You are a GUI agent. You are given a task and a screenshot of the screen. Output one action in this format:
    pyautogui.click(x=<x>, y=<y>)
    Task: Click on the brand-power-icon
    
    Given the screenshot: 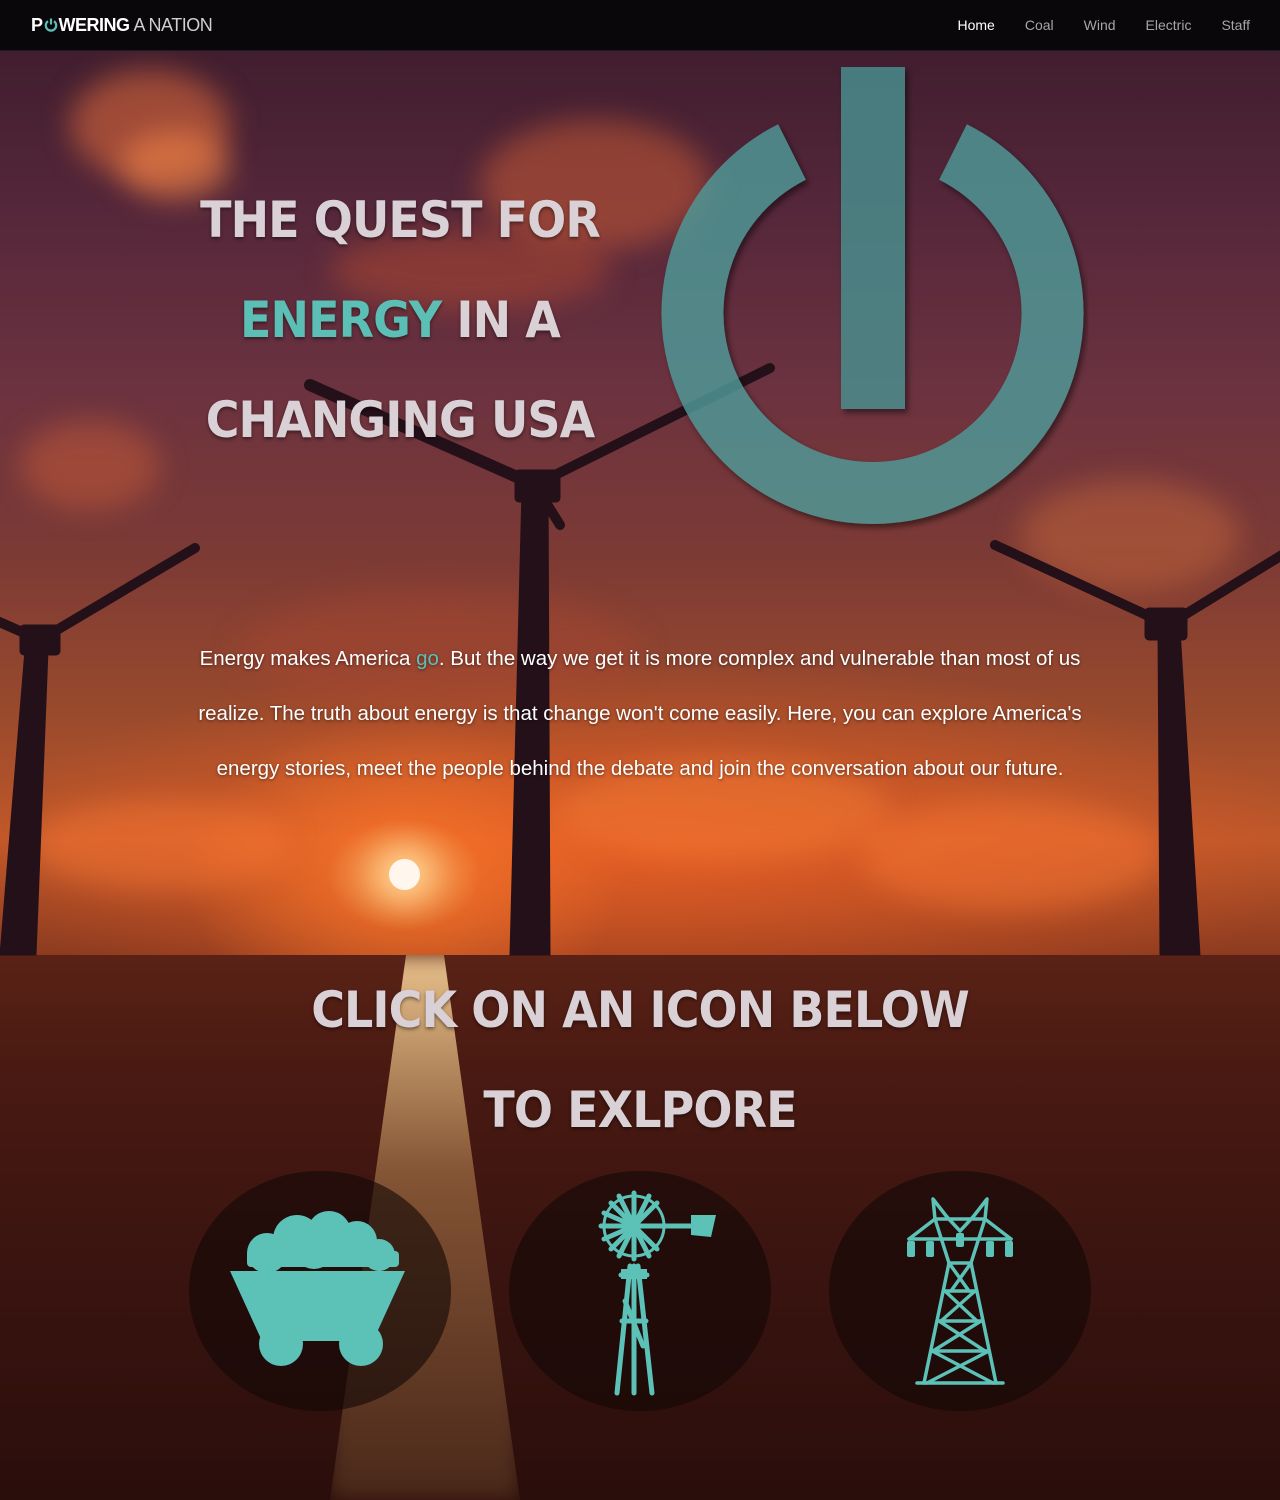 What is the action you would take?
    pyautogui.click(x=50, y=25)
    